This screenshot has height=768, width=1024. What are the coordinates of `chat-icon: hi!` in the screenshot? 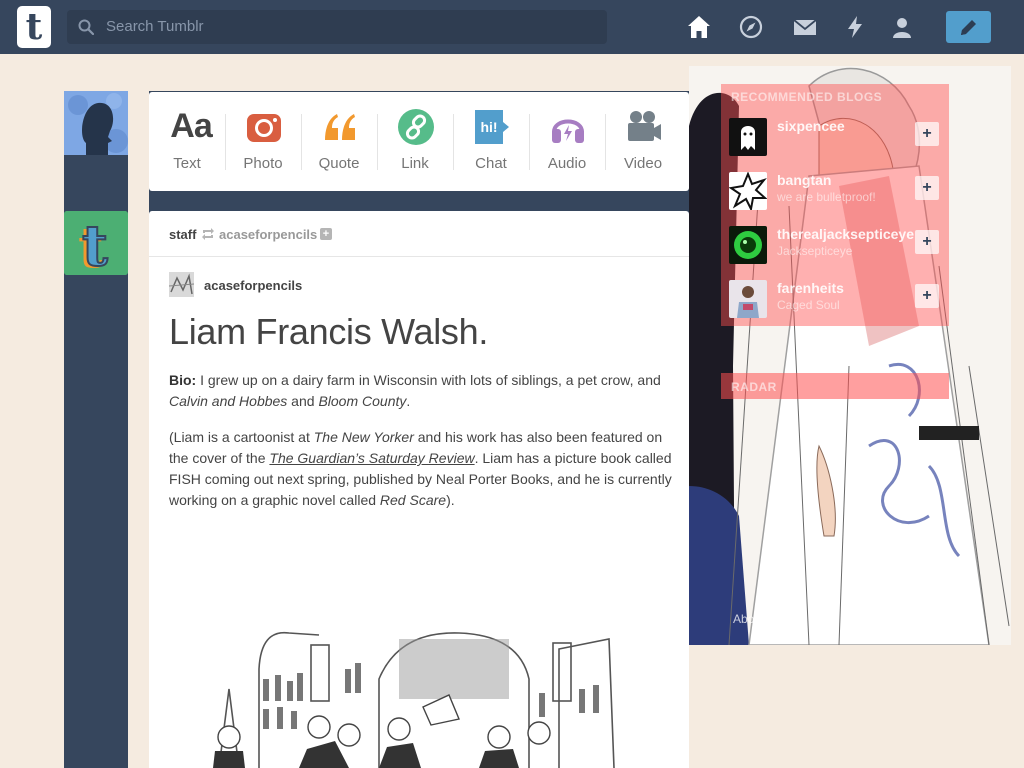 It's located at (492, 127).